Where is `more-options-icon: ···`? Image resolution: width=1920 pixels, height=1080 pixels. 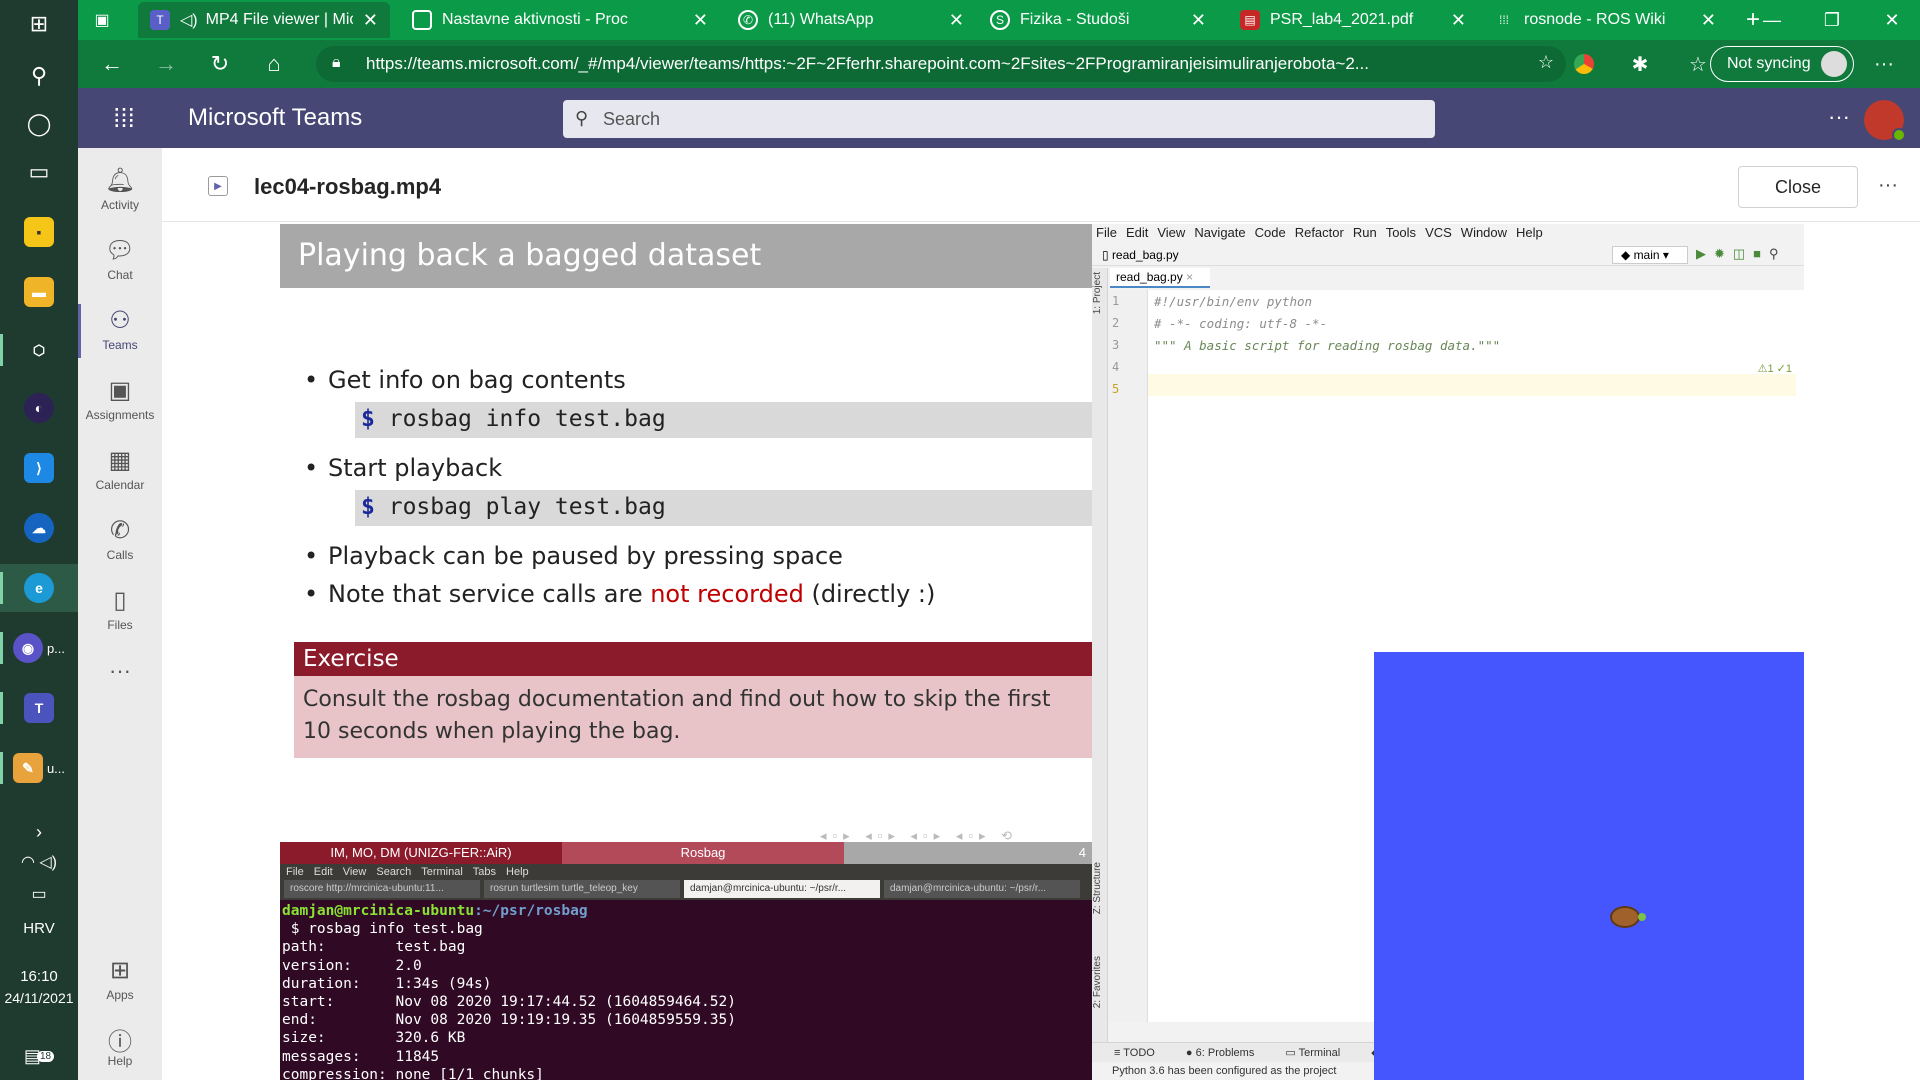
more-options-icon: ··· is located at coordinates (1888, 185).